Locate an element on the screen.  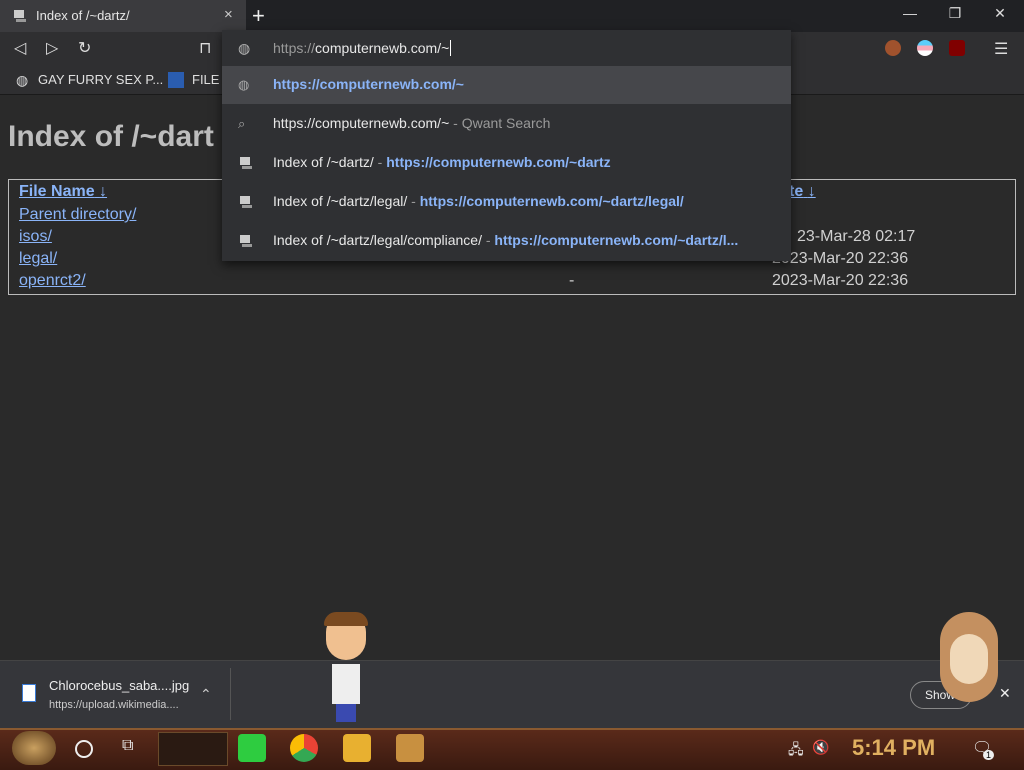
site-info-icon: ◍ is located at coordinates (244, 48).